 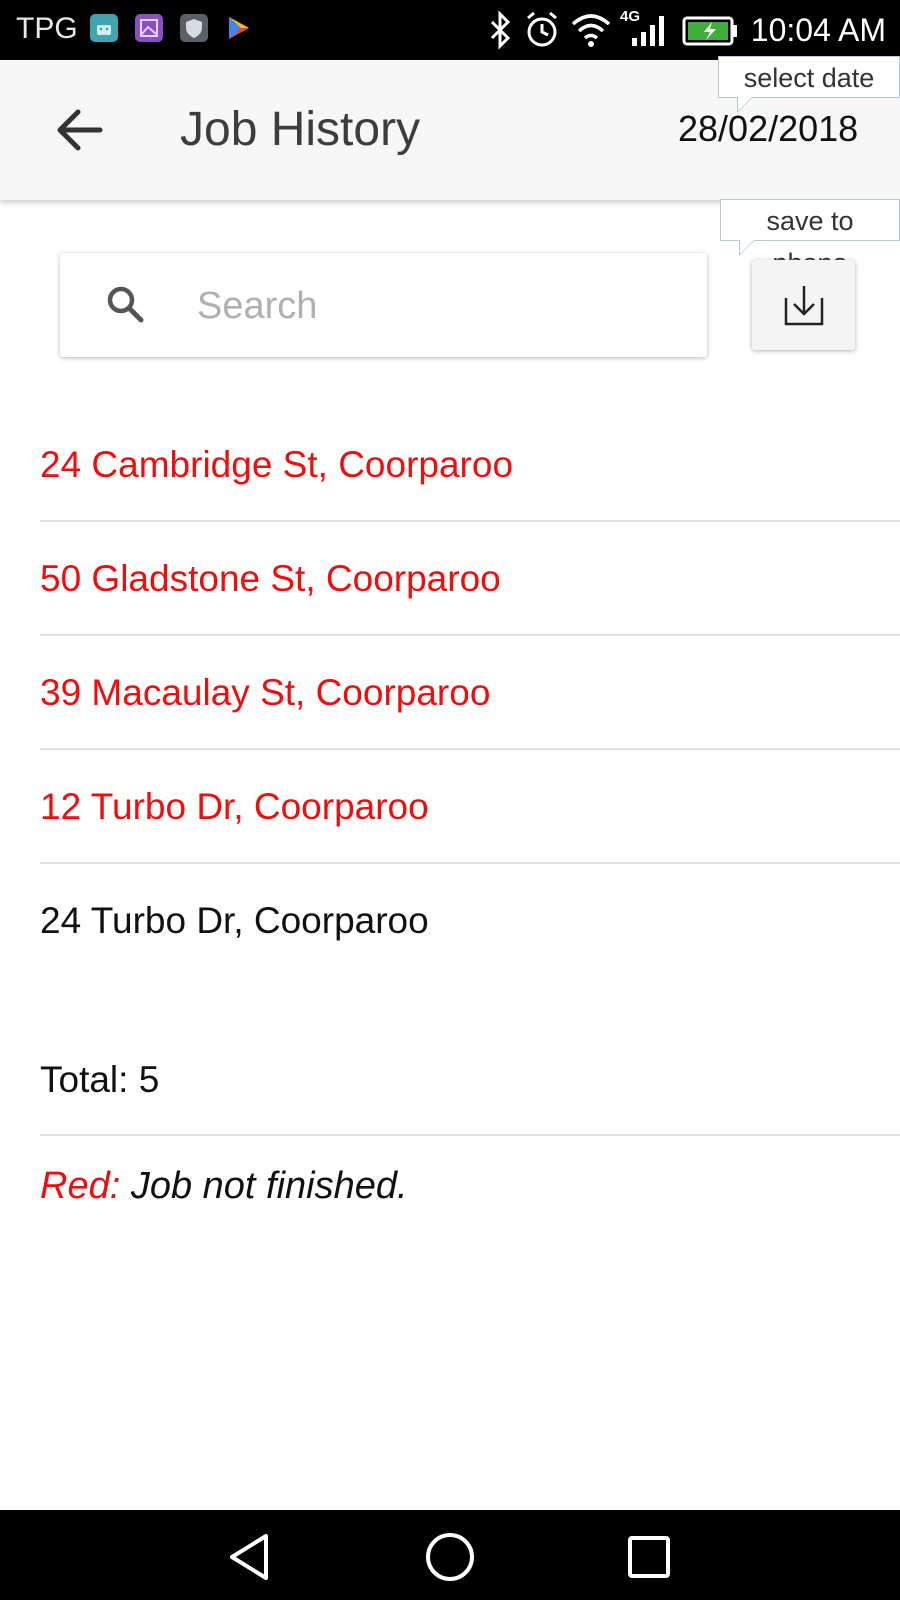 I want to click on legend-text: Job not finished., so click(x=264, y=1186).